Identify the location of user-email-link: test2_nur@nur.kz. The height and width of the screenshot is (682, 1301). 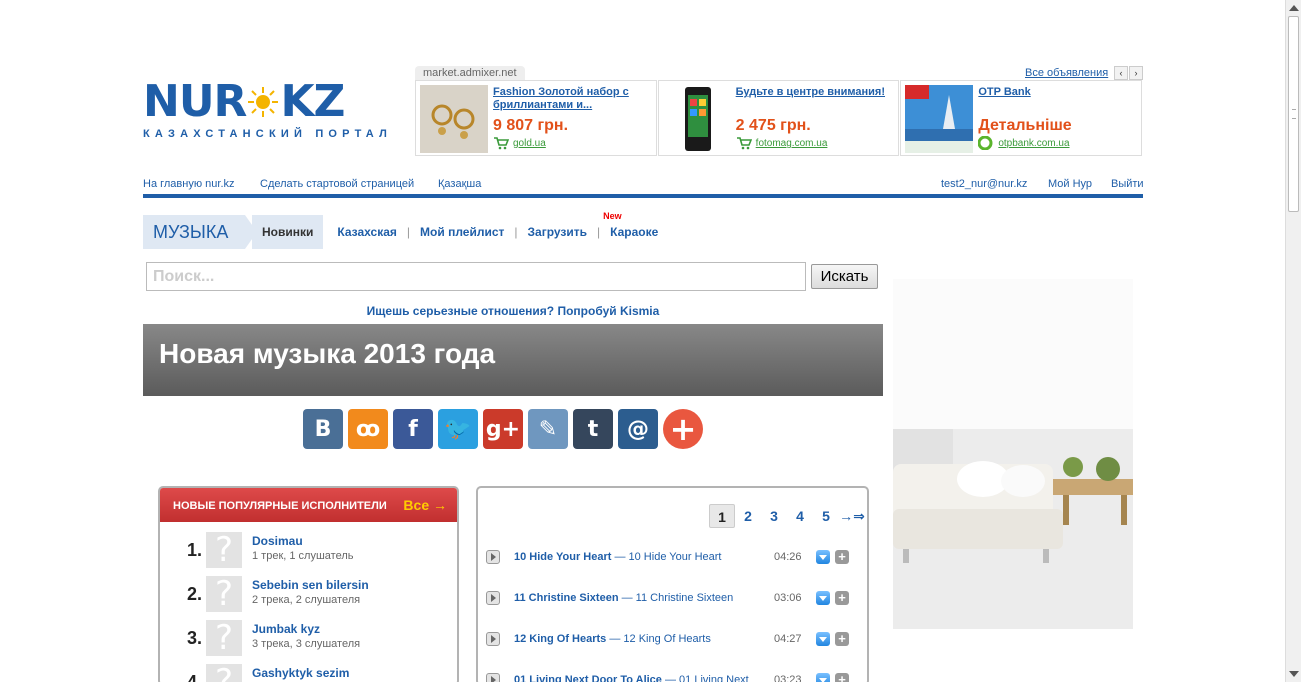
(984, 184).